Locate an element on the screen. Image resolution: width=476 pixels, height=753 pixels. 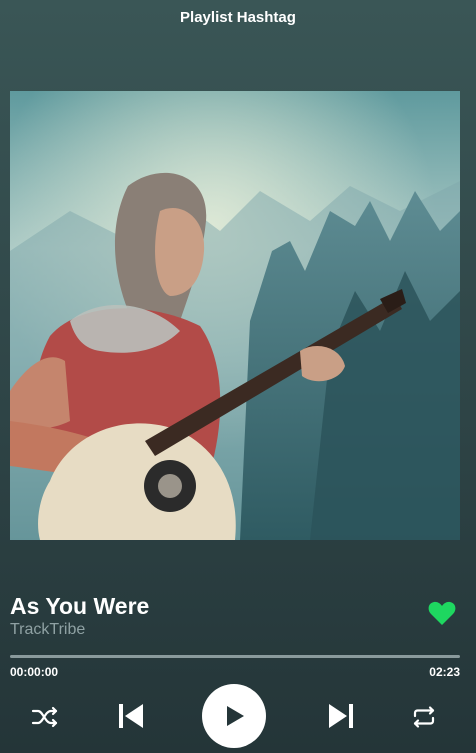
repeat-button is located at coordinates (424, 717).